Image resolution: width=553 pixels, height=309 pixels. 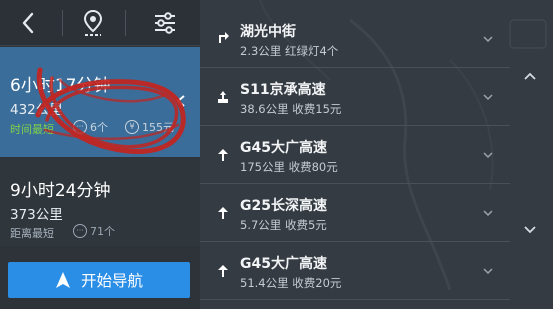 I want to click on step-info: 38.6公里 收费15元, so click(x=291, y=109).